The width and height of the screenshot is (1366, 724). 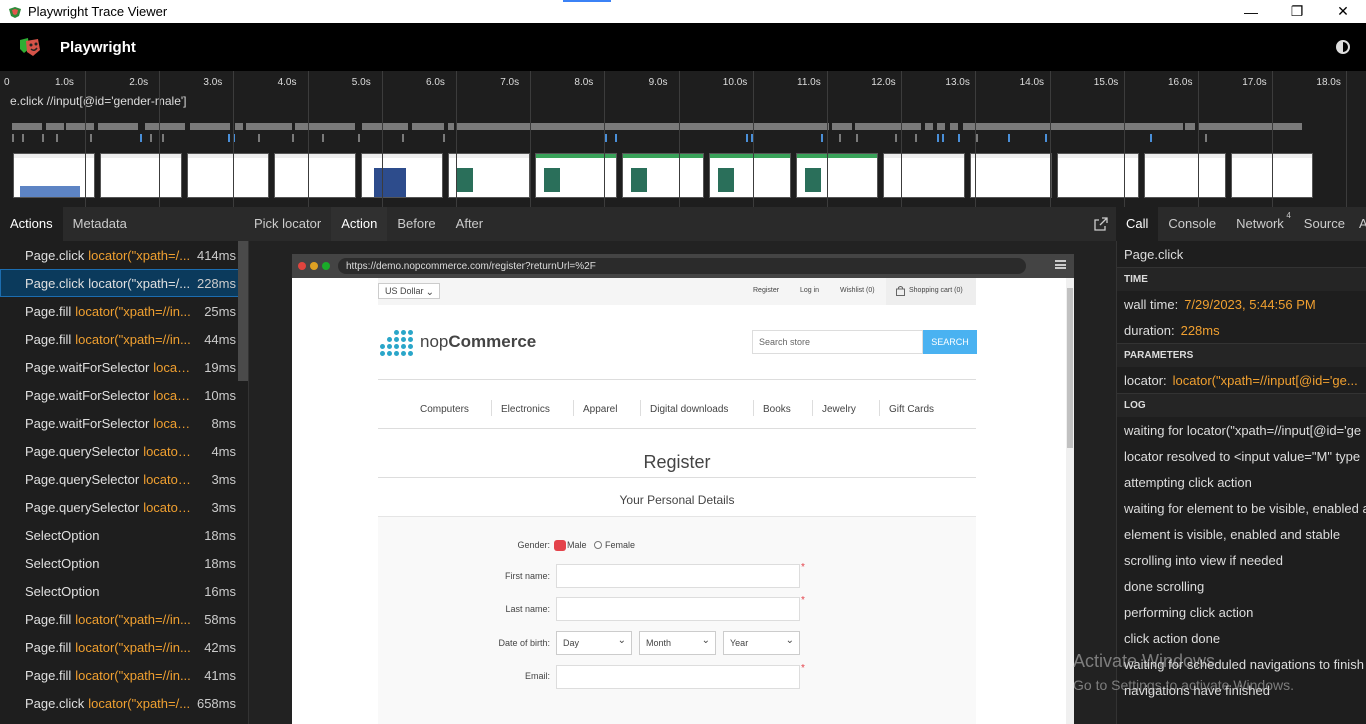 What do you see at coordinates (31, 224) in the screenshot?
I see `tab-actions: Actions` at bounding box center [31, 224].